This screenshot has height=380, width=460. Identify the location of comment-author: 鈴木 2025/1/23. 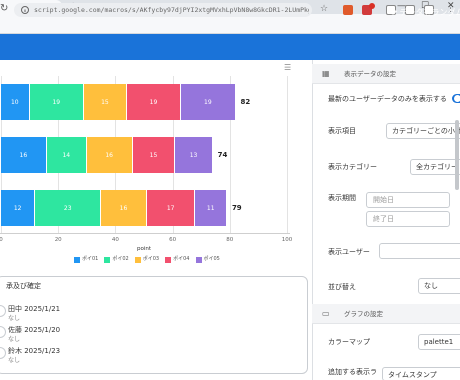
(34, 351).